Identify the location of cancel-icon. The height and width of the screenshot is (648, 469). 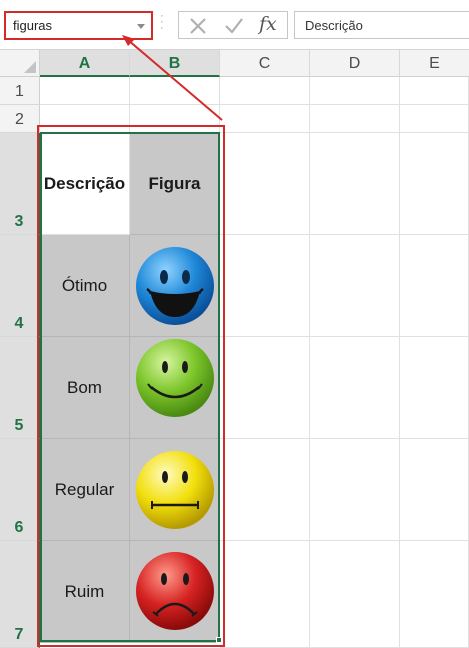
(198, 26).